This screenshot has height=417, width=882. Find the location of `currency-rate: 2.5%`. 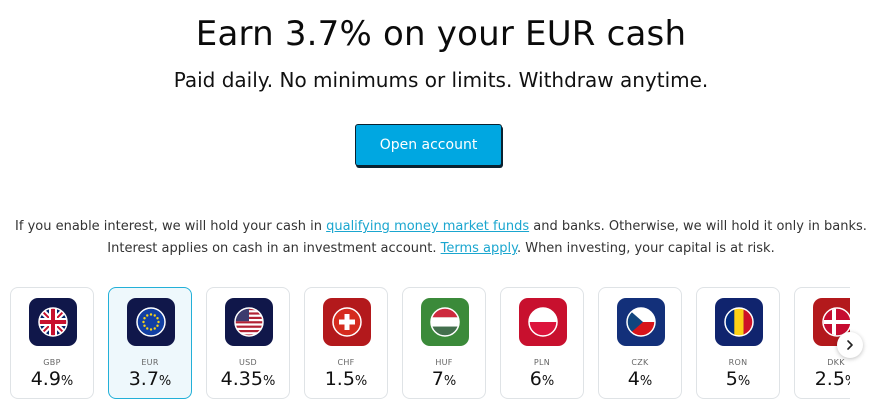

currency-rate: 2.5% is located at coordinates (832, 379).